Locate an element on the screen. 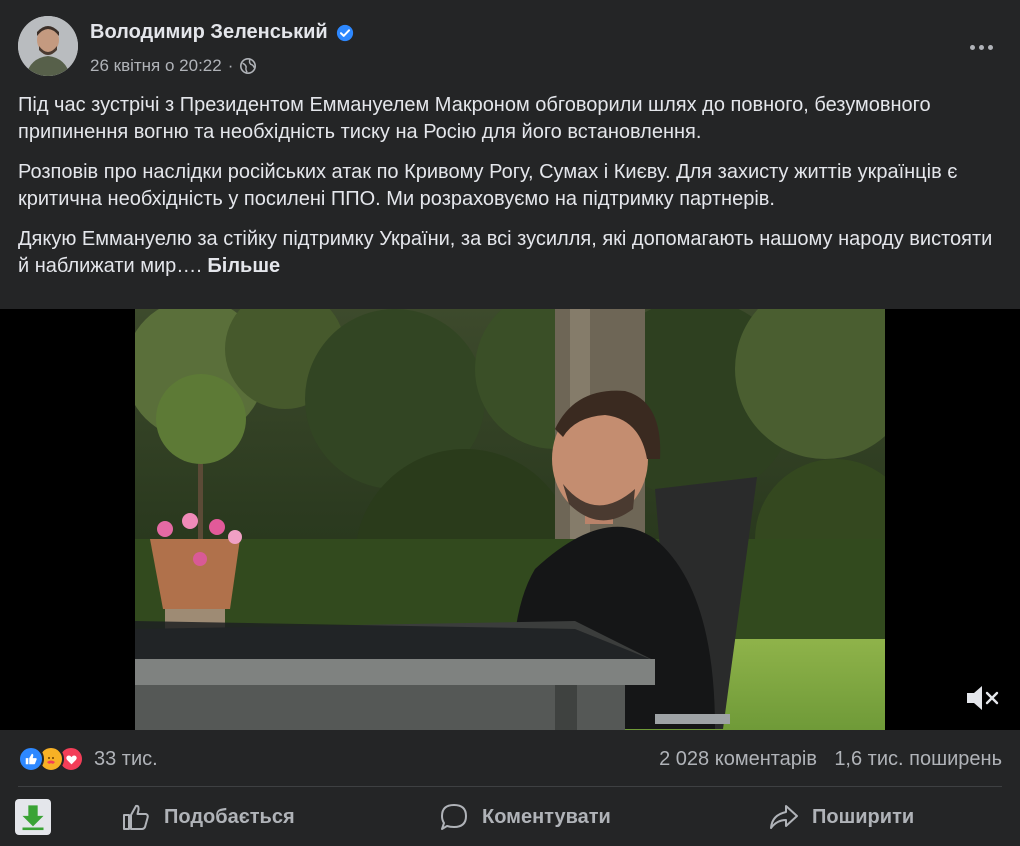 The image size is (1020, 846). author-avatar is located at coordinates (48, 46).